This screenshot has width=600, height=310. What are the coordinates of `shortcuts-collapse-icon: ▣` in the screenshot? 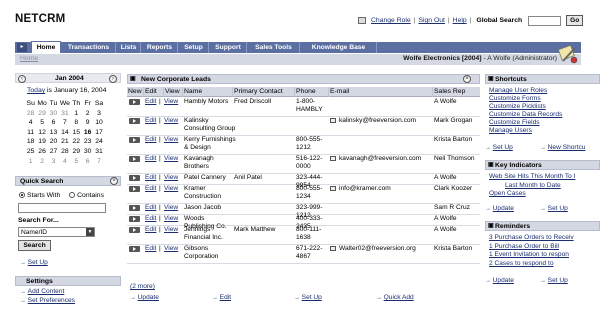 It's located at (491, 79).